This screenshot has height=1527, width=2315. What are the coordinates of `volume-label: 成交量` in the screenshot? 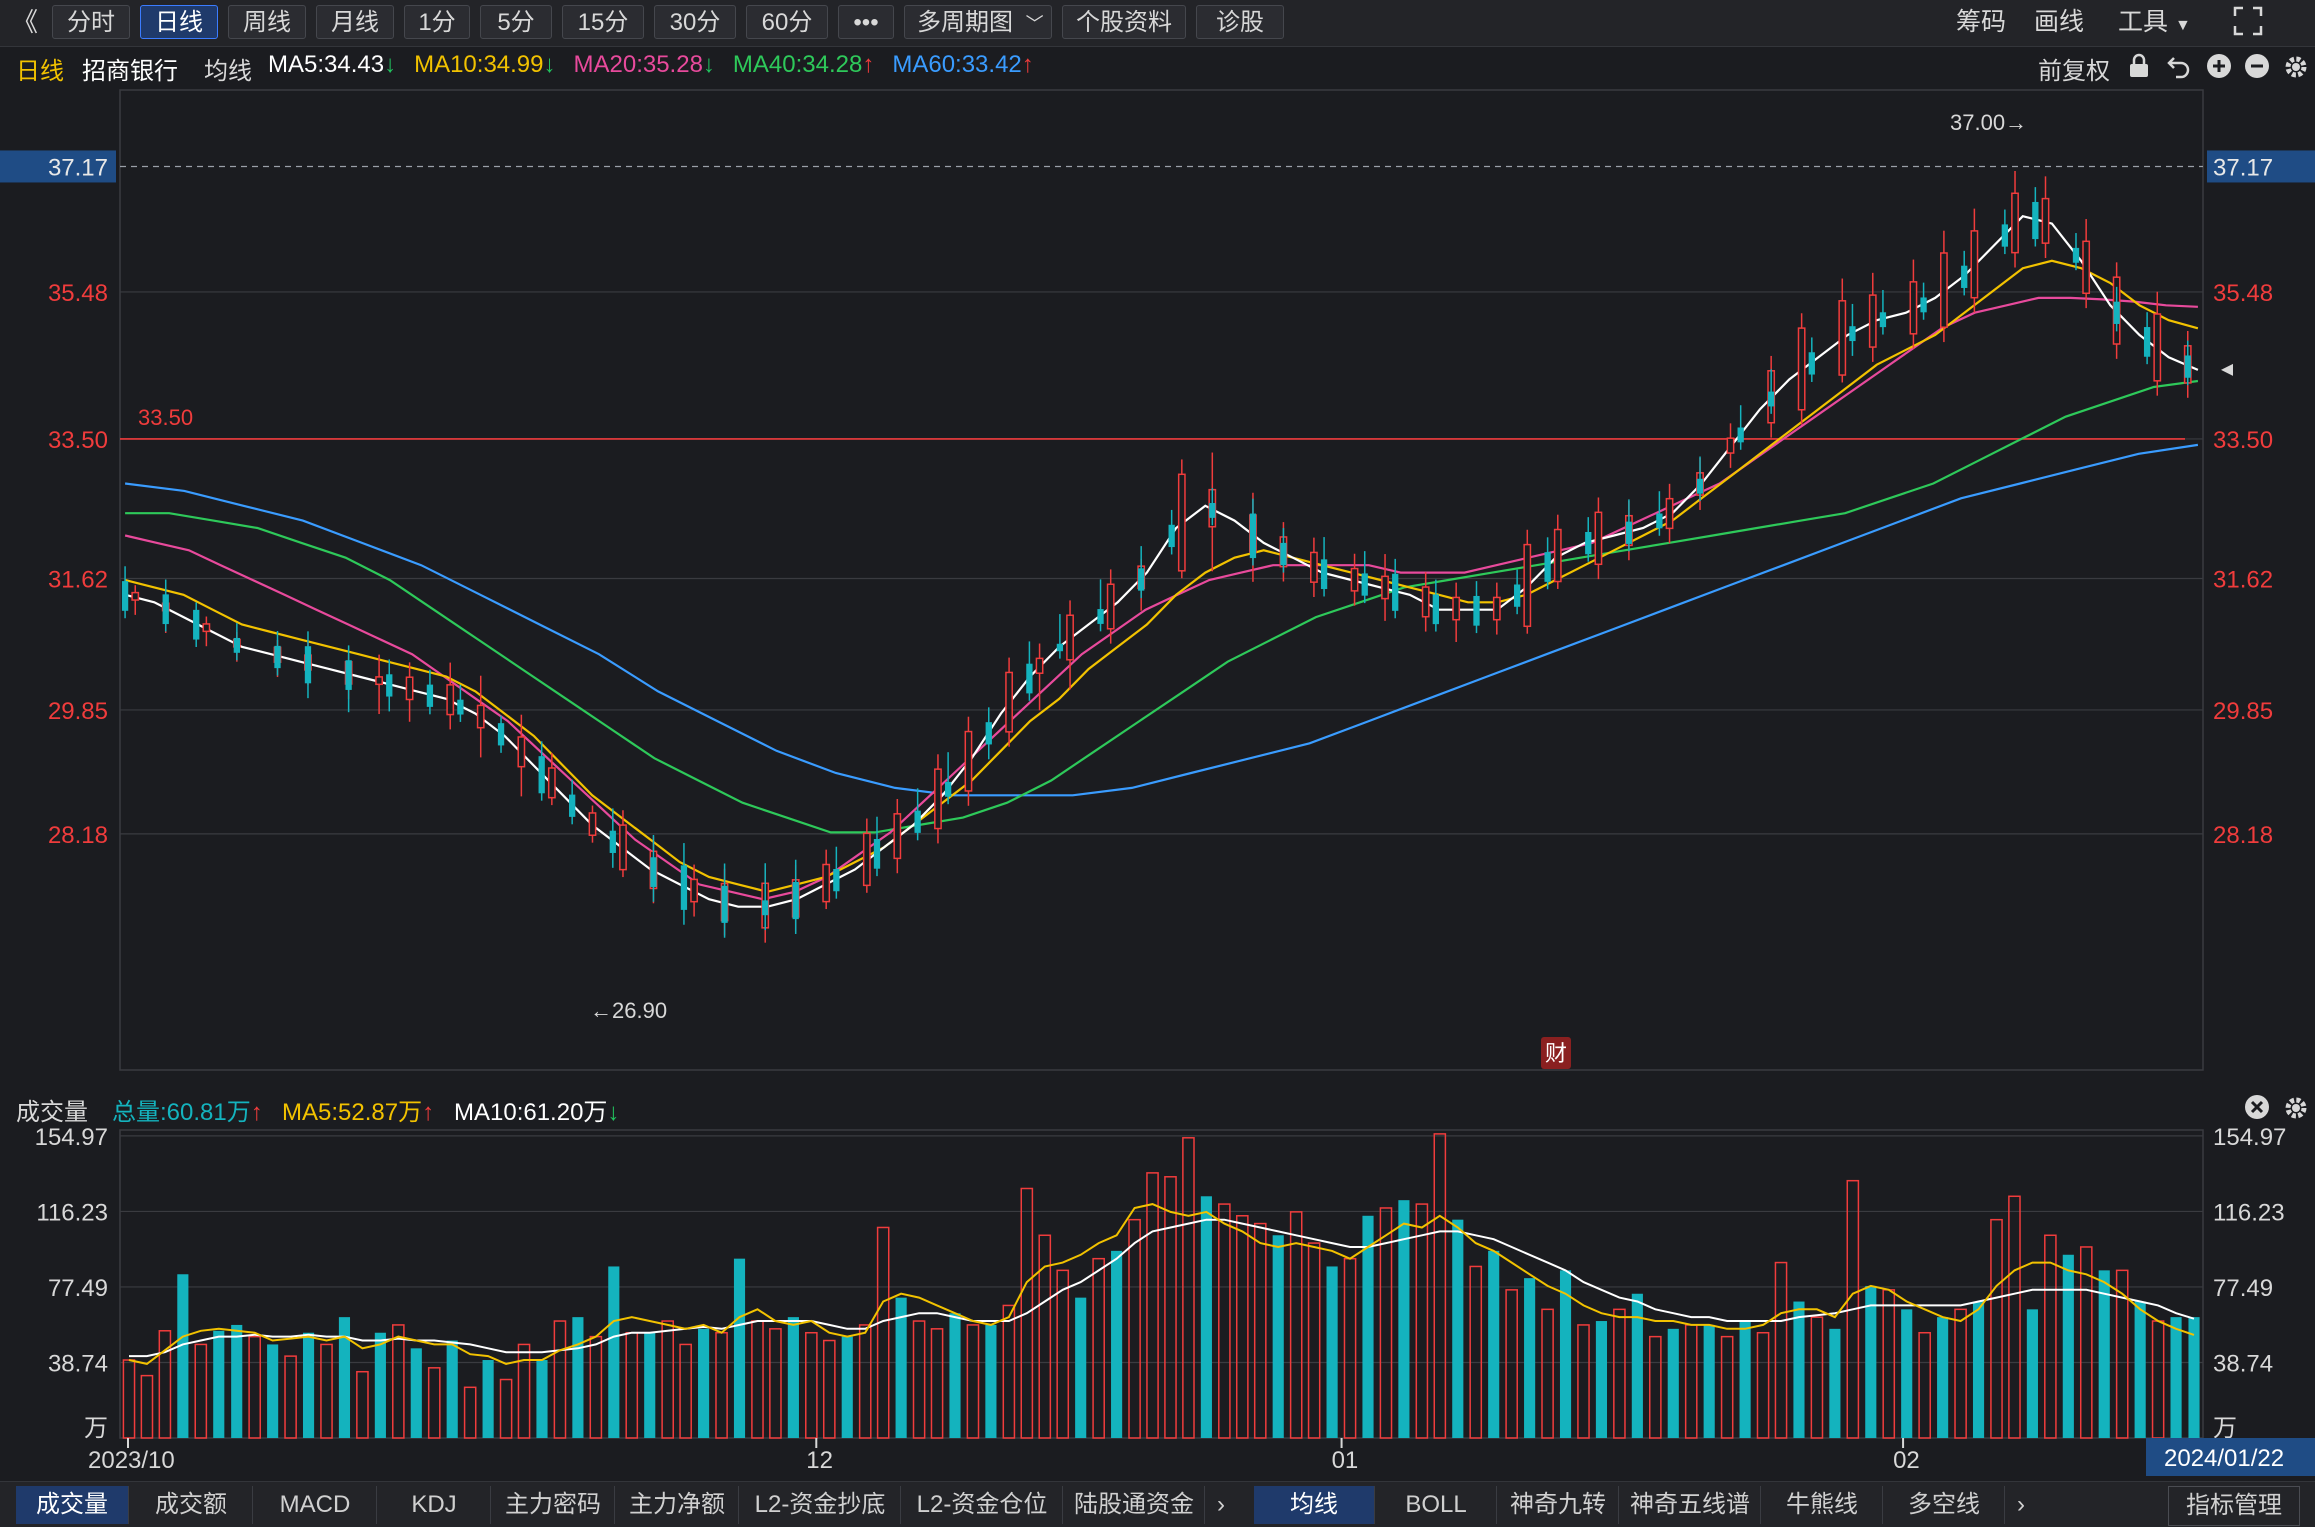 It's located at (52, 1109).